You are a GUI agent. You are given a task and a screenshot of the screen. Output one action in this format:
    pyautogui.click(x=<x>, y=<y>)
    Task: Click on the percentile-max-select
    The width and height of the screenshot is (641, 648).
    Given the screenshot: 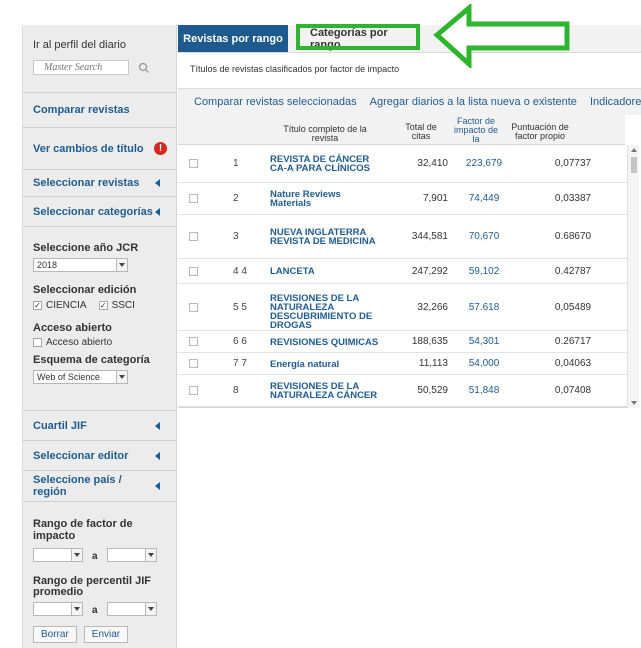 What is the action you would take?
    pyautogui.click(x=131, y=609)
    